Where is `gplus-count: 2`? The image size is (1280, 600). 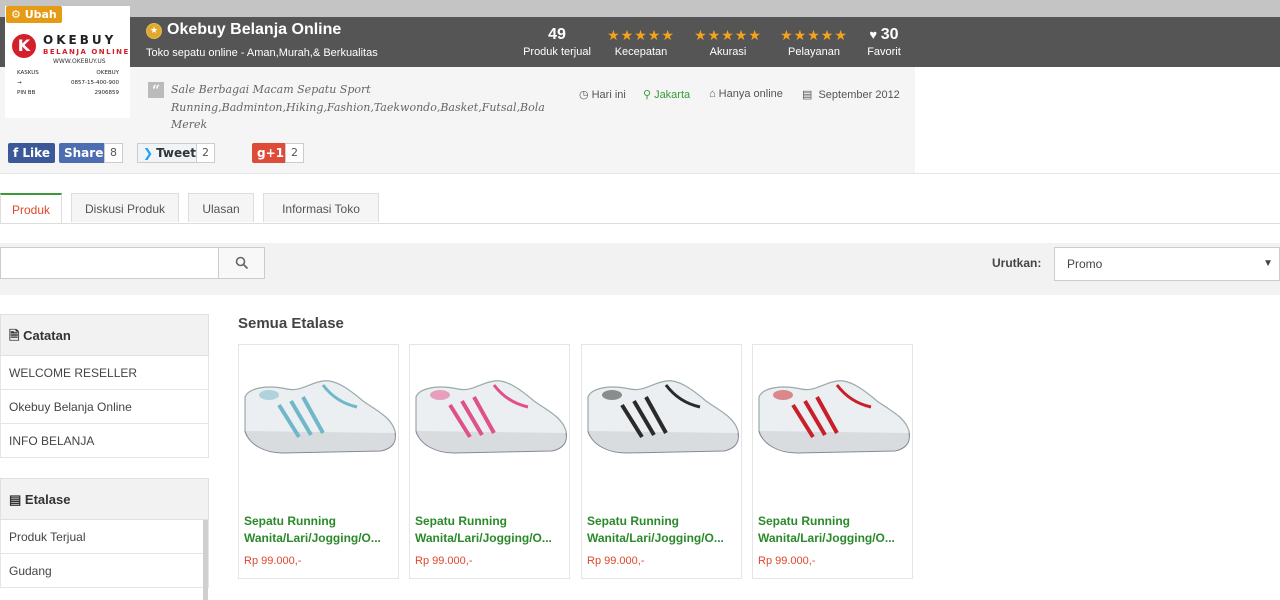
gplus-count: 2 is located at coordinates (294, 153).